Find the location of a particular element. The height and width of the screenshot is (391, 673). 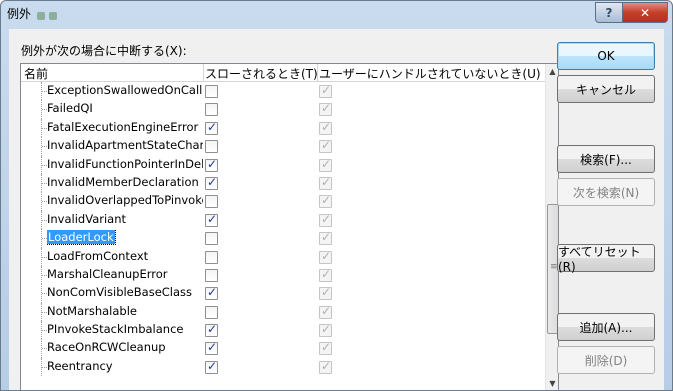

list-item: InvalidApartmentStateChange ✓ is located at coordinates (283, 146).